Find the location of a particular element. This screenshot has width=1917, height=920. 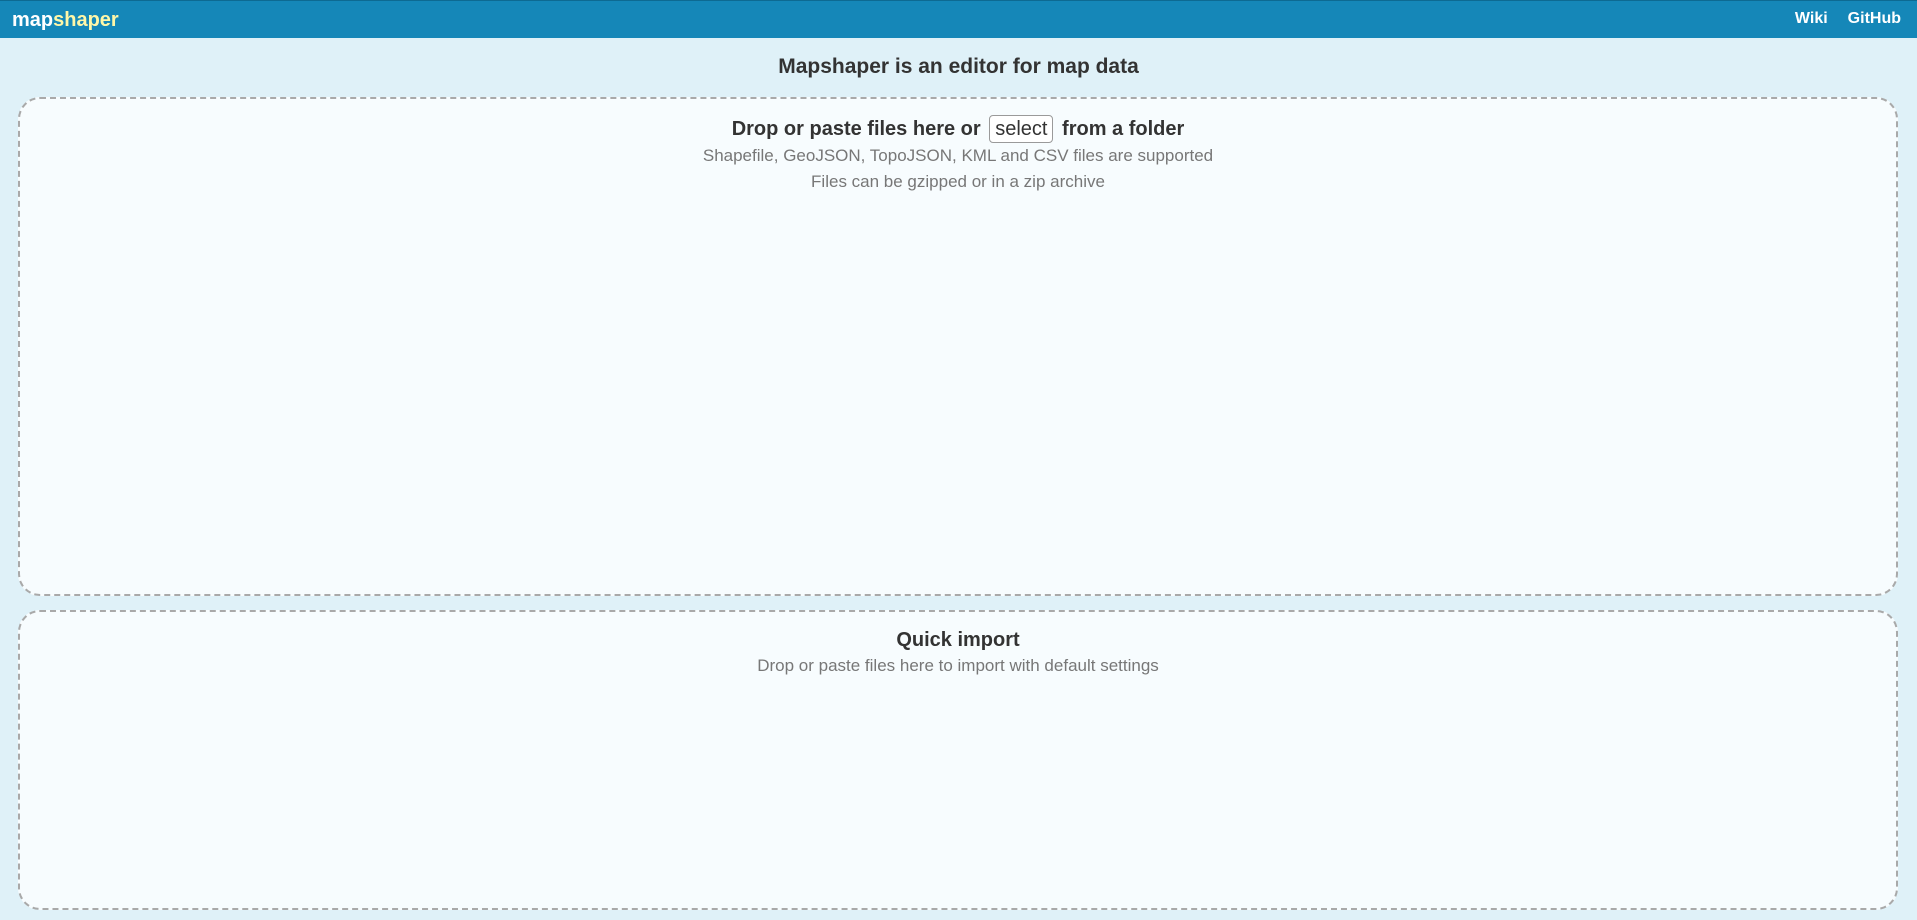

github-link: GitHub is located at coordinates (1874, 19).